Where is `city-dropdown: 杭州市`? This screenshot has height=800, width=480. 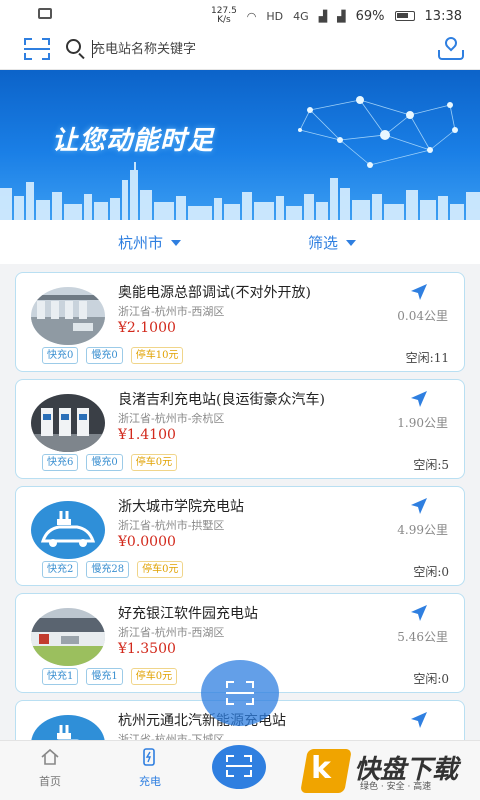
city-dropdown: 杭州市 is located at coordinates (150, 242).